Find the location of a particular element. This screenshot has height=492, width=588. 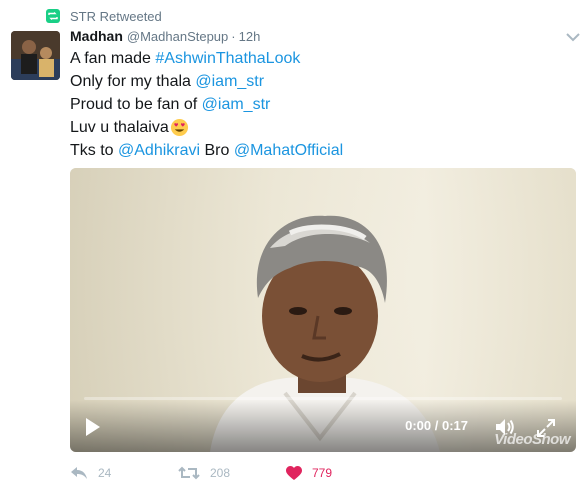

tweet-actions: 24 208 779 is located at coordinates (201, 473).